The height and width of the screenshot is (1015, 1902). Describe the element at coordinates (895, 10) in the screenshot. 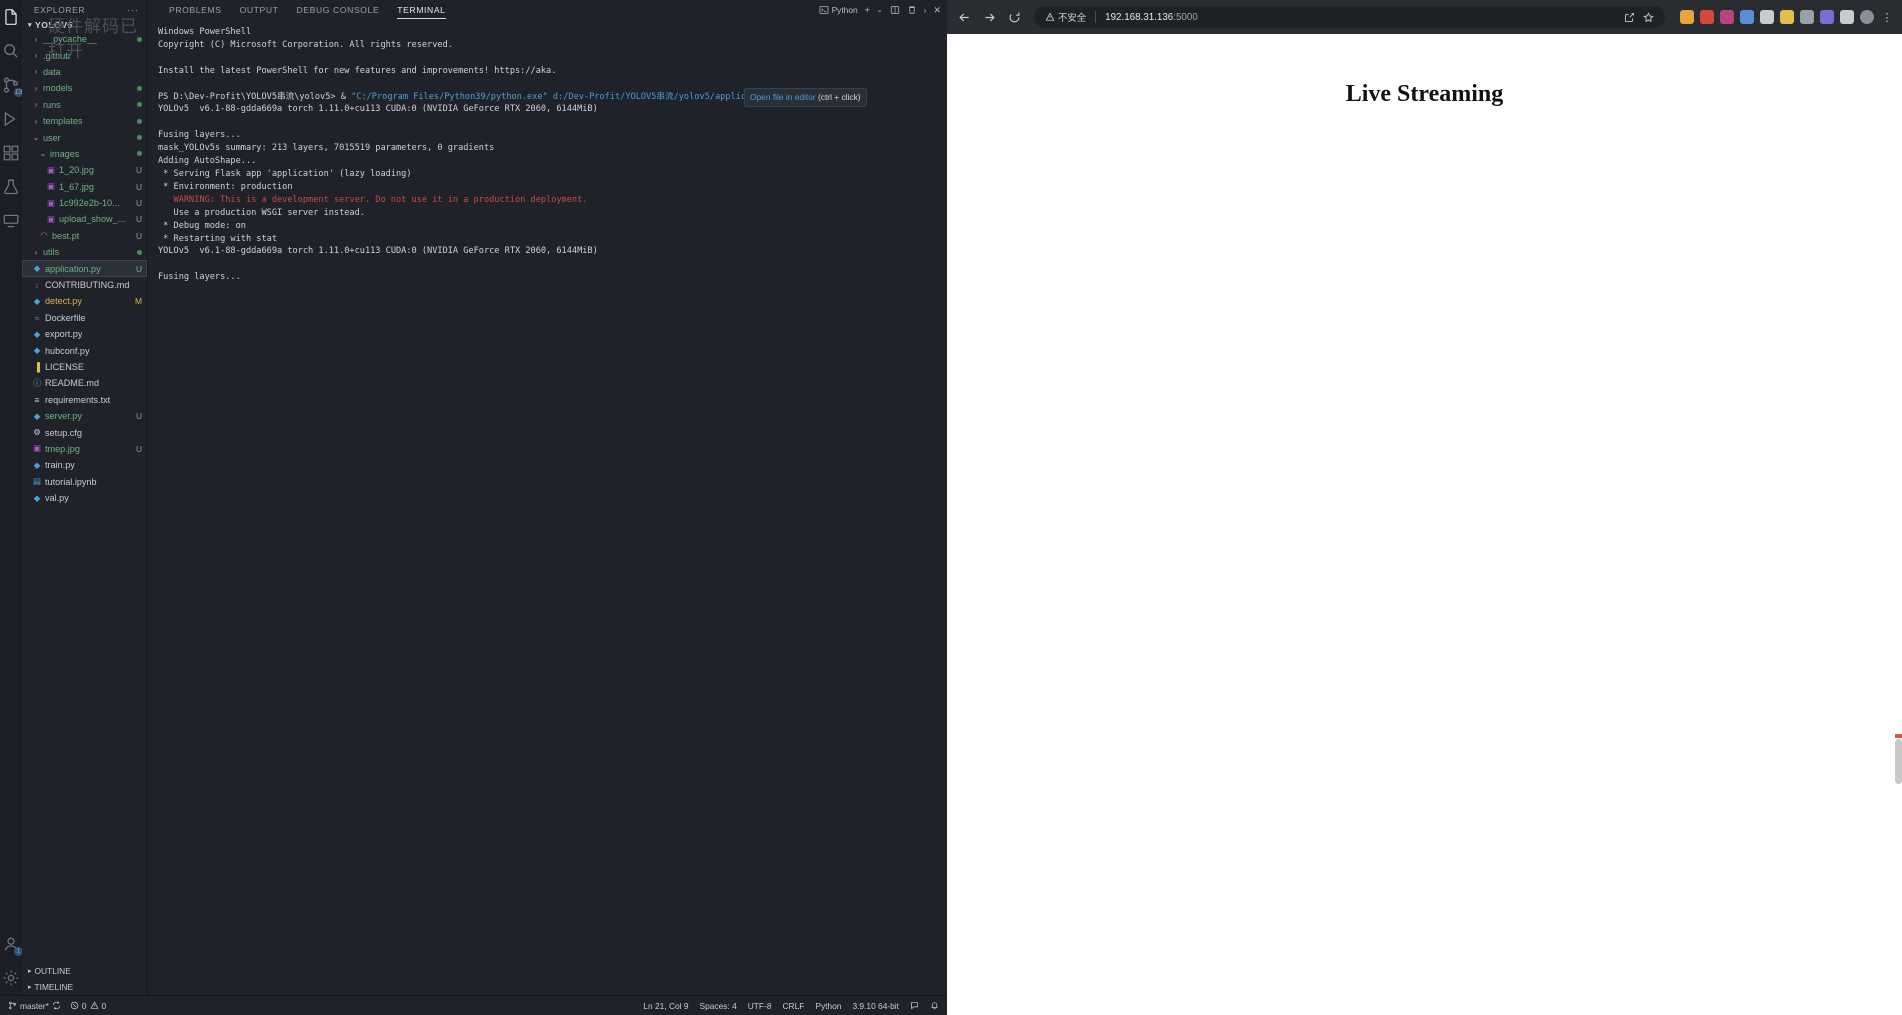

I see `split-terminal-button` at that location.